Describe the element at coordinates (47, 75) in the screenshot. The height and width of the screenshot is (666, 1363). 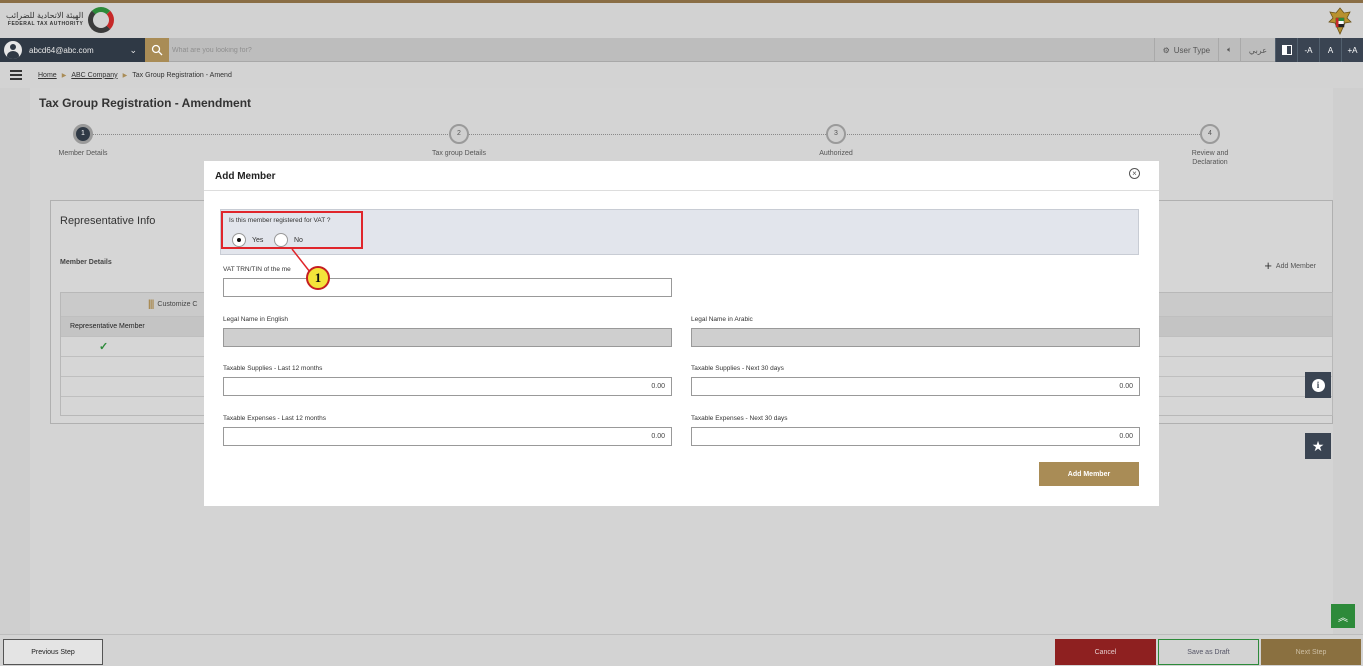
I see `breadcrumb-home: Home` at that location.